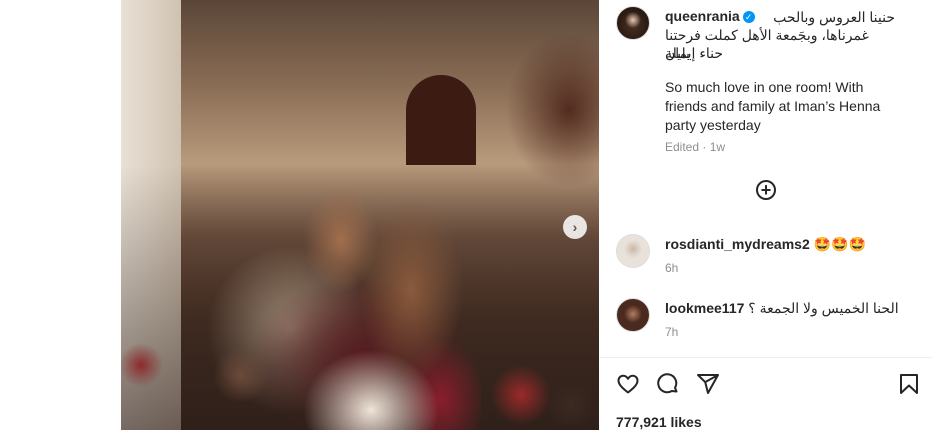 The image size is (932, 430). What do you see at coordinates (764, 87) in the screenshot?
I see `caption-english-line1: So much love in one room! With` at bounding box center [764, 87].